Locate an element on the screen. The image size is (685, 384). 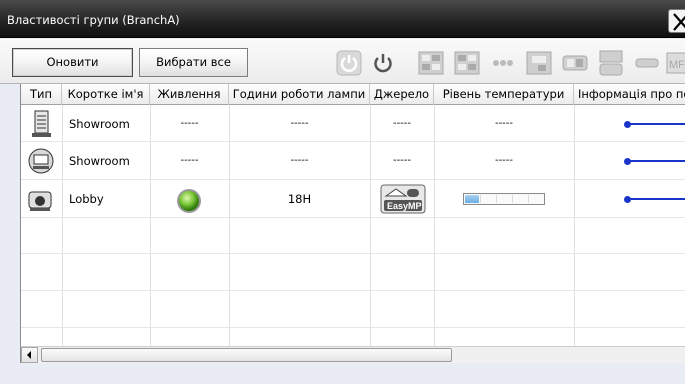
tower-projector-icon is located at coordinates (41, 123).